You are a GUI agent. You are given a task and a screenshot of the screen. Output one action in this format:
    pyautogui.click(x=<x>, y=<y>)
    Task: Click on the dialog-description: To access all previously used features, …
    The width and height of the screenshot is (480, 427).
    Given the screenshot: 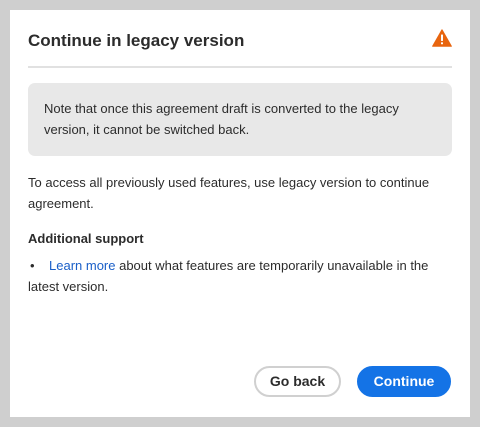 What is the action you would take?
    pyautogui.click(x=229, y=193)
    